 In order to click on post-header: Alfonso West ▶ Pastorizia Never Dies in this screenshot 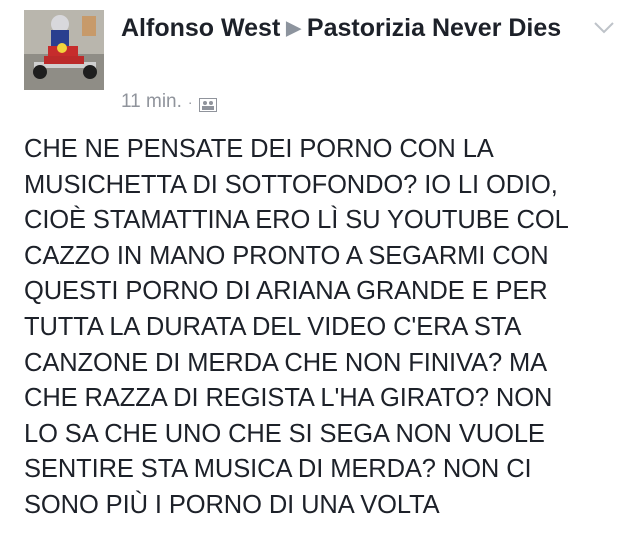, I will do `click(356, 29)`.